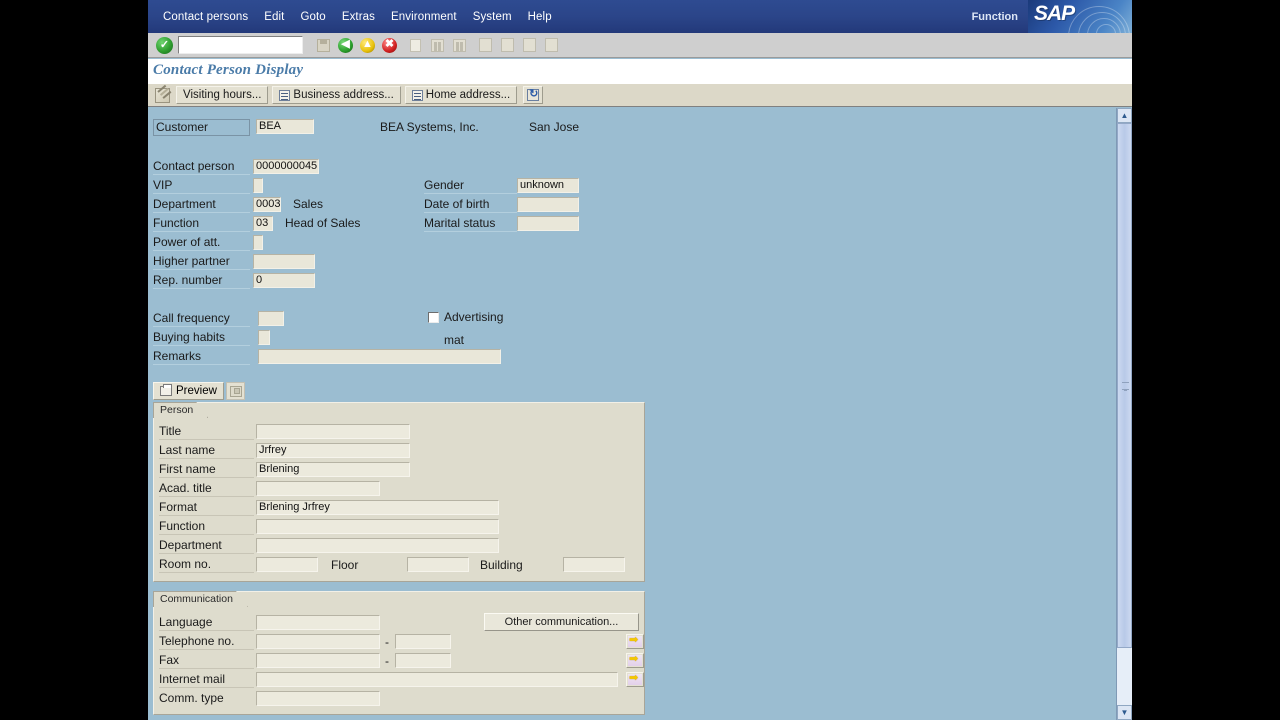 The height and width of the screenshot is (720, 1280). Describe the element at coordinates (387, 642) in the screenshot. I see `telephone-dash: -` at that location.